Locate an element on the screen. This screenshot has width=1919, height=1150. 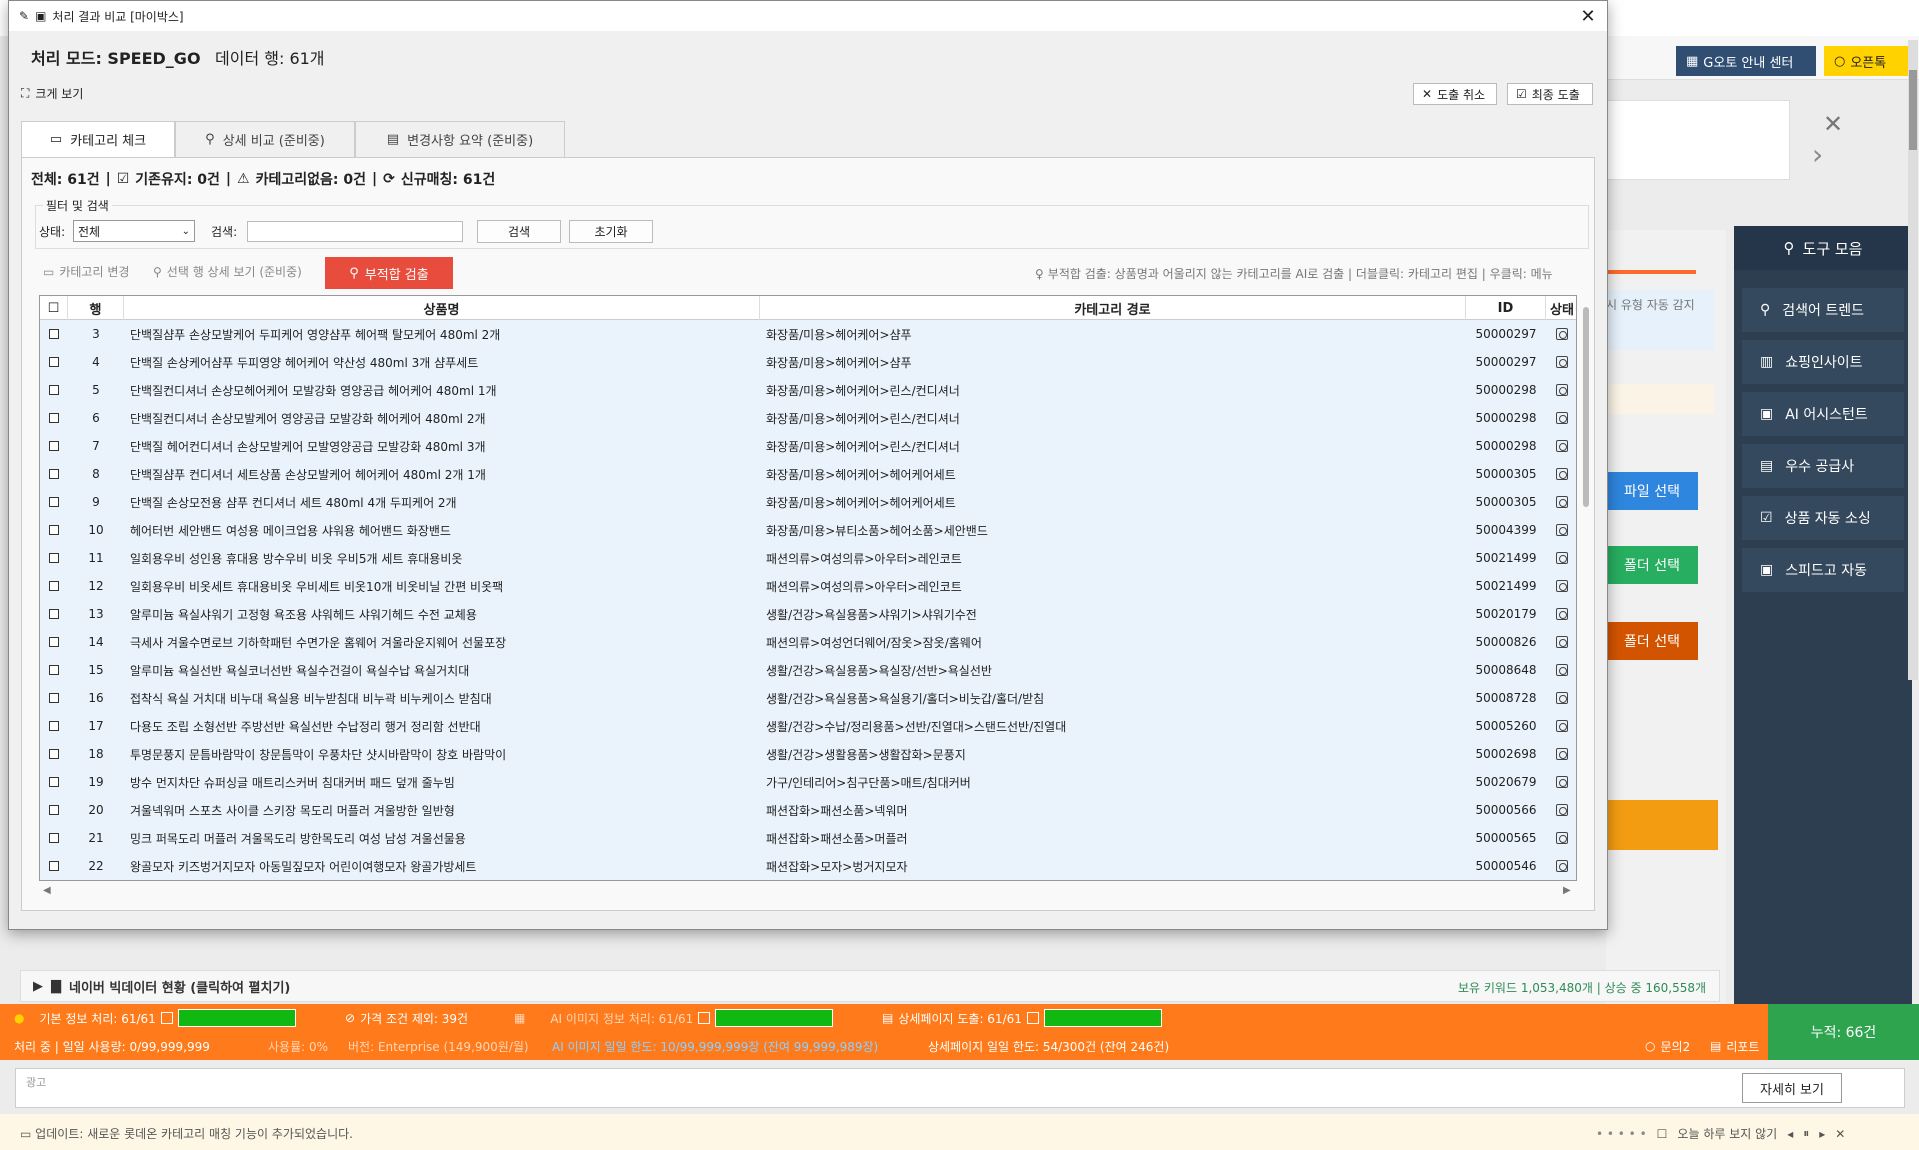
big-view-button: ⛶ 크게 보기 is located at coordinates (52, 93).